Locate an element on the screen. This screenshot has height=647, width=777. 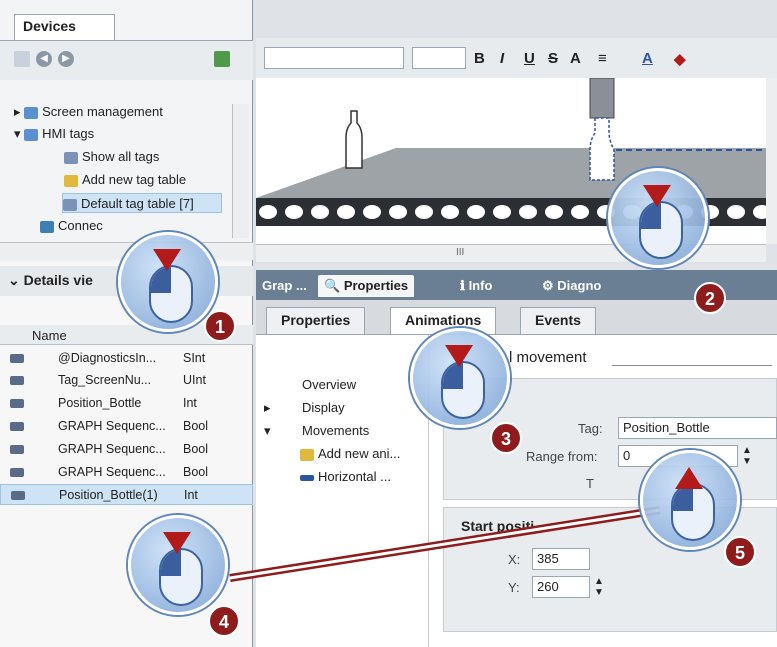
drag-path-highlight is located at coordinates (445, 544).